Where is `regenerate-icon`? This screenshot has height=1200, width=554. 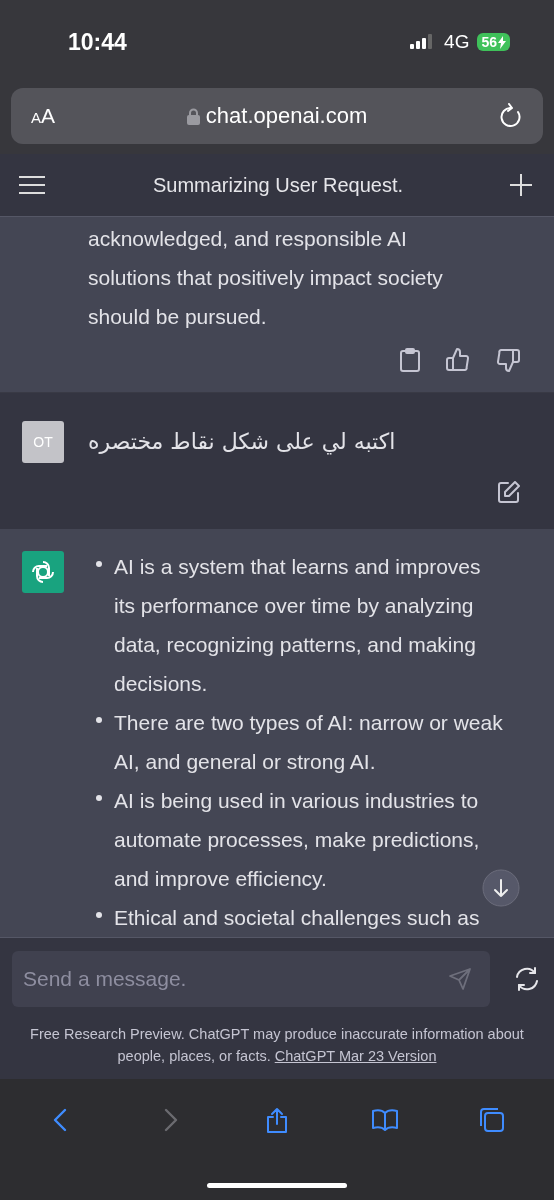 regenerate-icon is located at coordinates (527, 979).